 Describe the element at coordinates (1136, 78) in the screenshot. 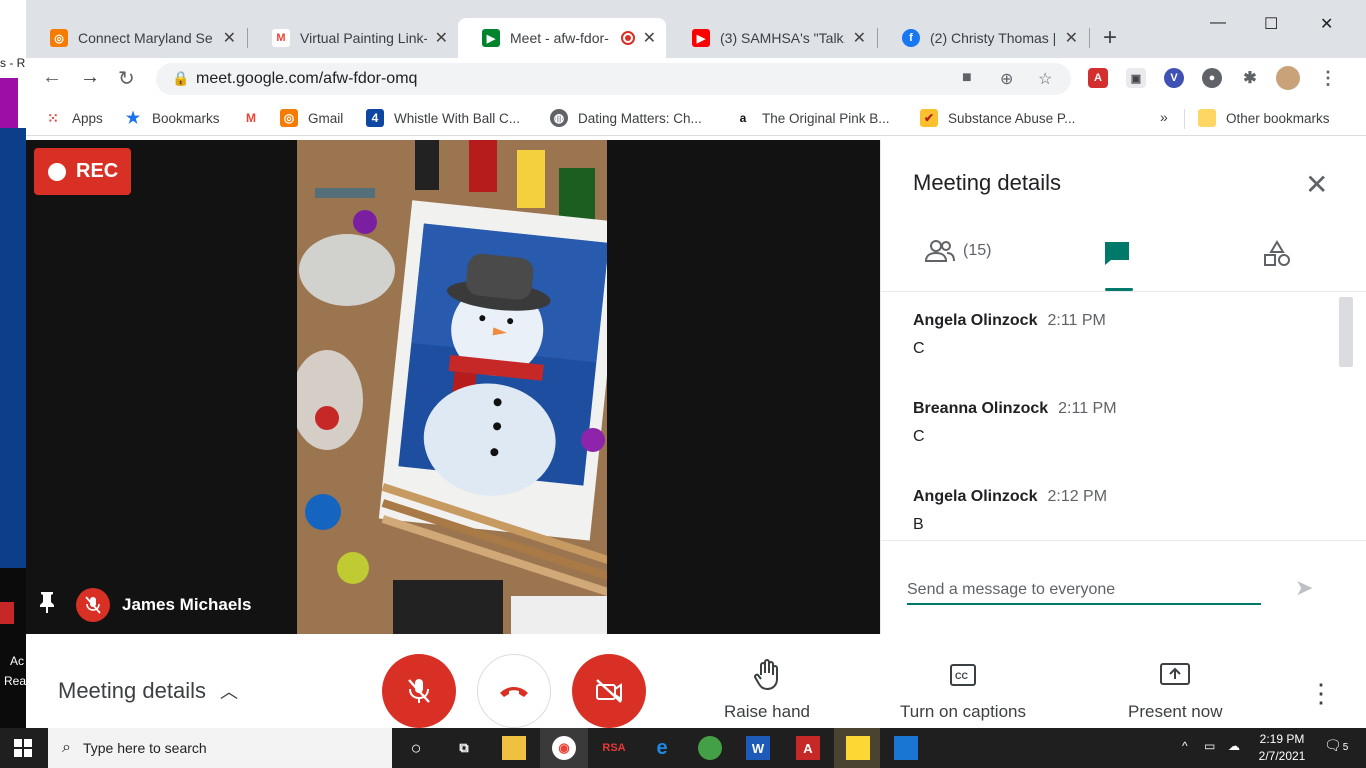

I see `cast-icon: ▣` at that location.